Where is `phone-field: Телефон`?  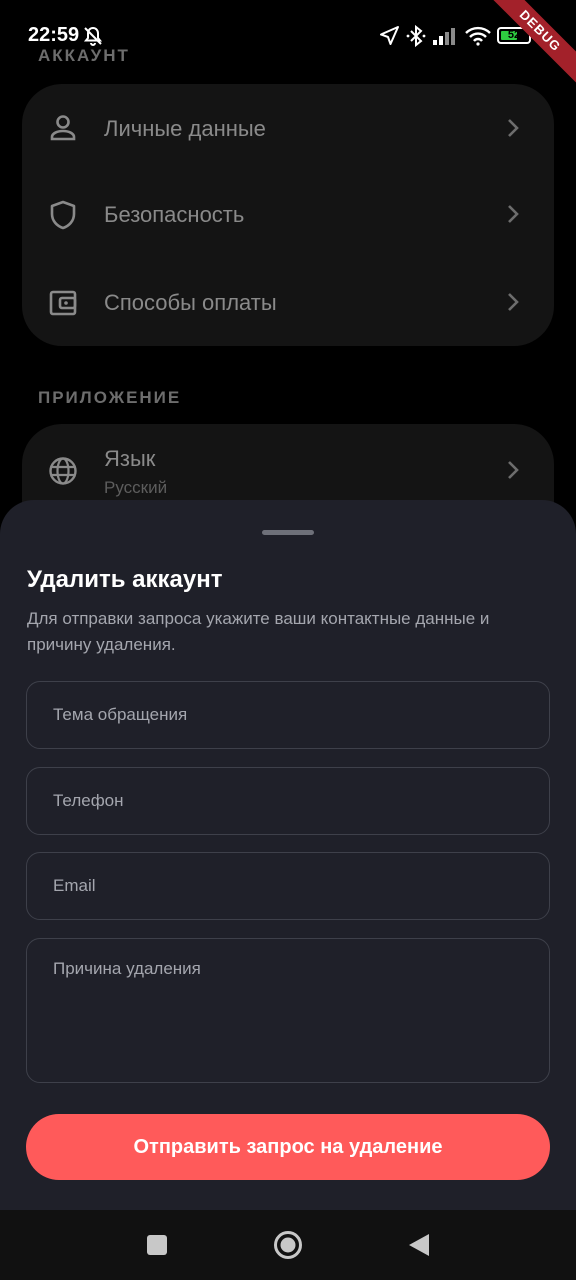
phone-field: Телефон is located at coordinates (288, 801).